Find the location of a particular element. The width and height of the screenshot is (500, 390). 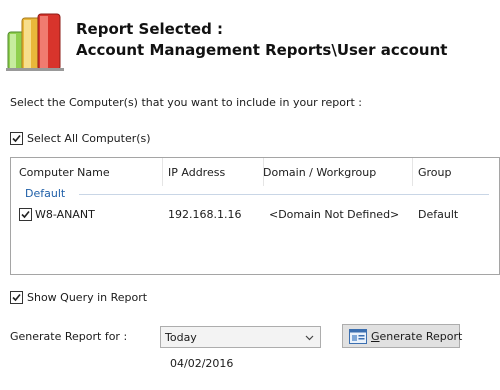

select-all-label: Select All Computer(s) is located at coordinates (89, 138).